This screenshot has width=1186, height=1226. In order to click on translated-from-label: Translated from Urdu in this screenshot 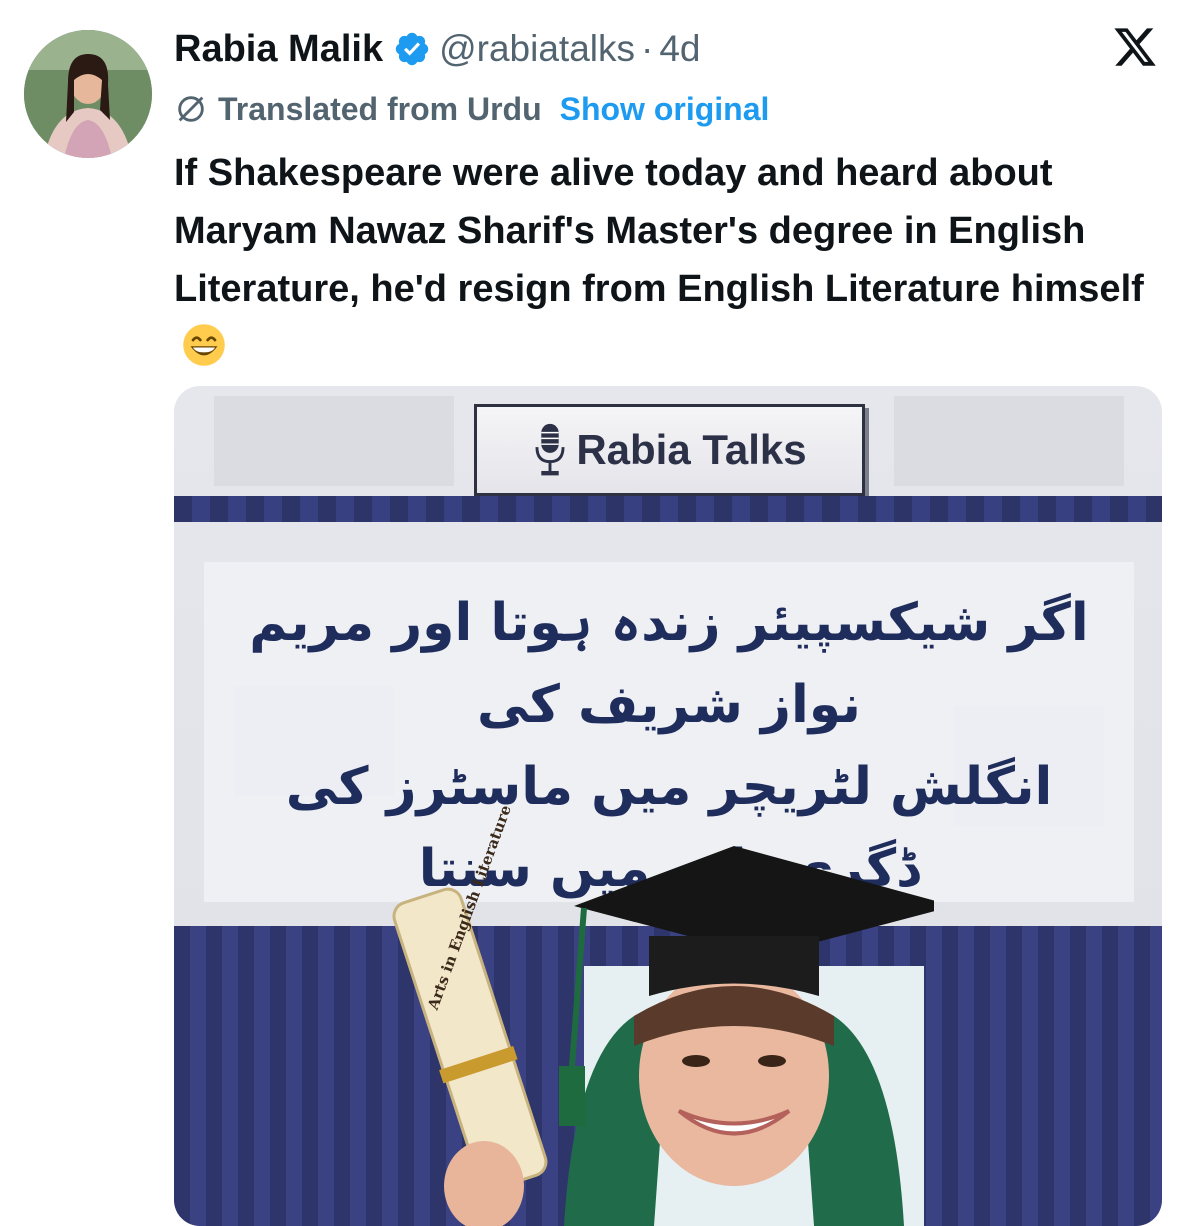, I will do `click(380, 108)`.